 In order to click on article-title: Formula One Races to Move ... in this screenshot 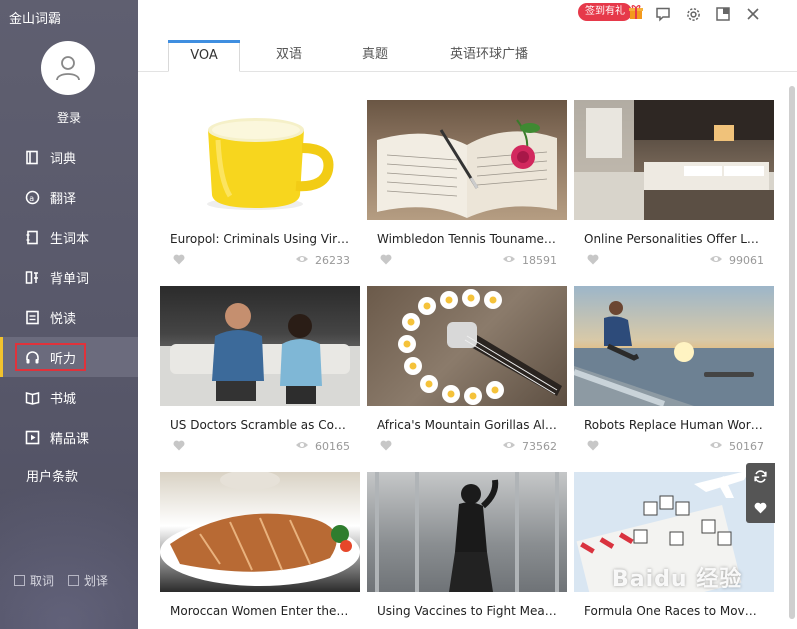, I will do `click(669, 611)`.